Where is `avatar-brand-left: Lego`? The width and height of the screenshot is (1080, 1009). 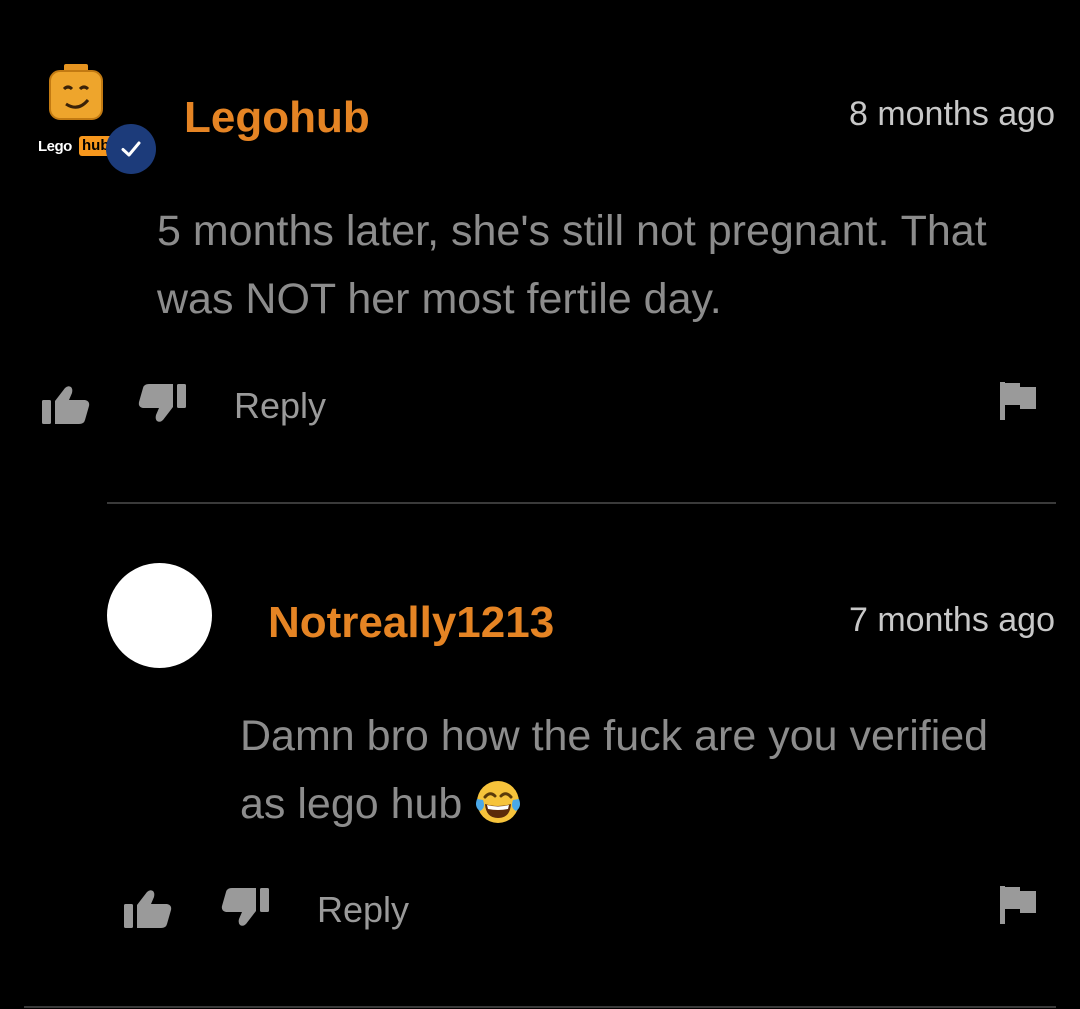
avatar-brand-left: Lego is located at coordinates (55, 146).